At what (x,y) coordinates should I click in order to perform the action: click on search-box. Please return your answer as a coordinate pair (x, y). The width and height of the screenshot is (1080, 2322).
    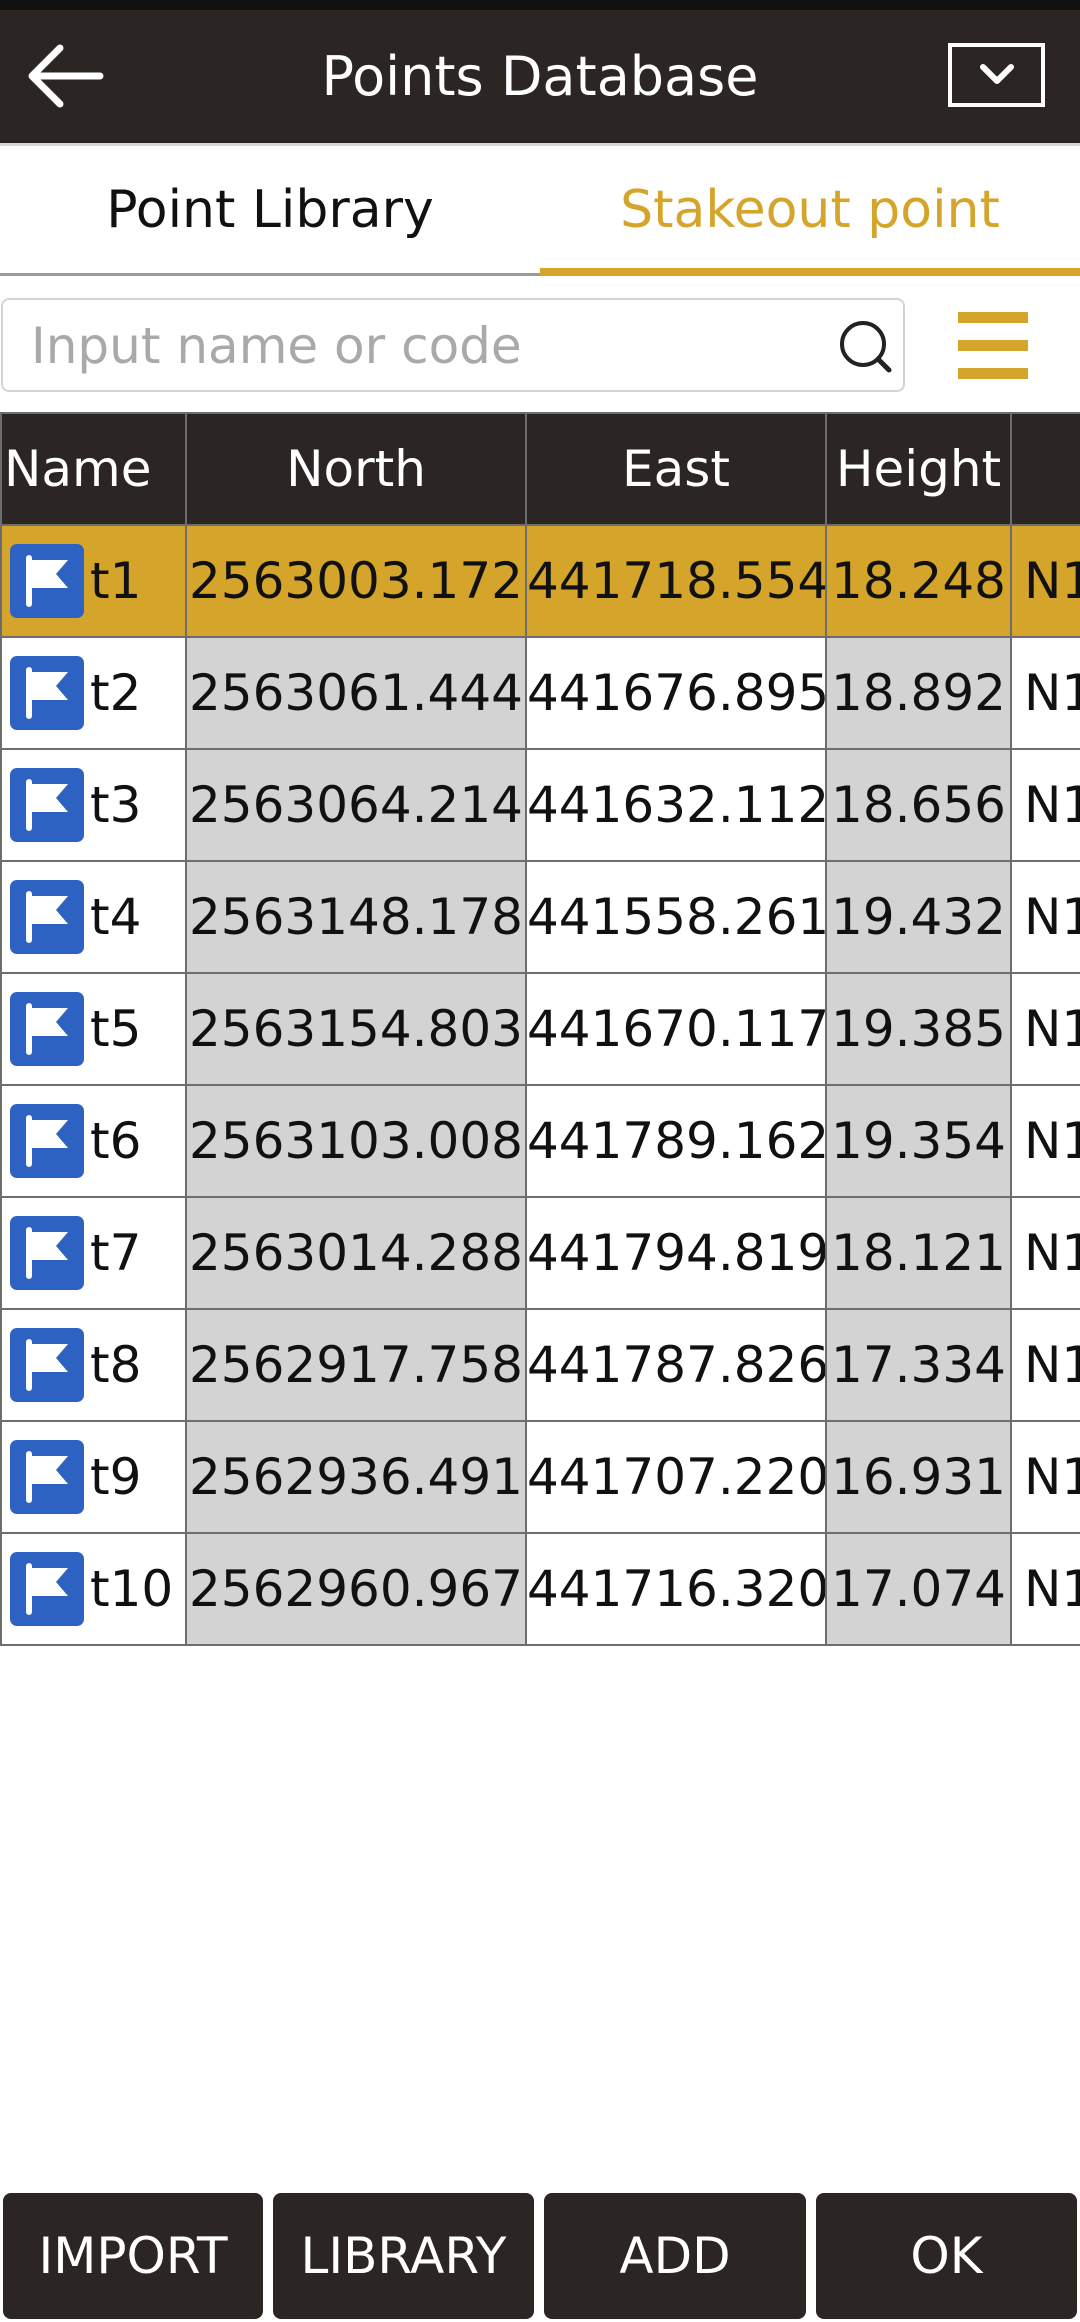
    Looking at the image, I should click on (453, 345).